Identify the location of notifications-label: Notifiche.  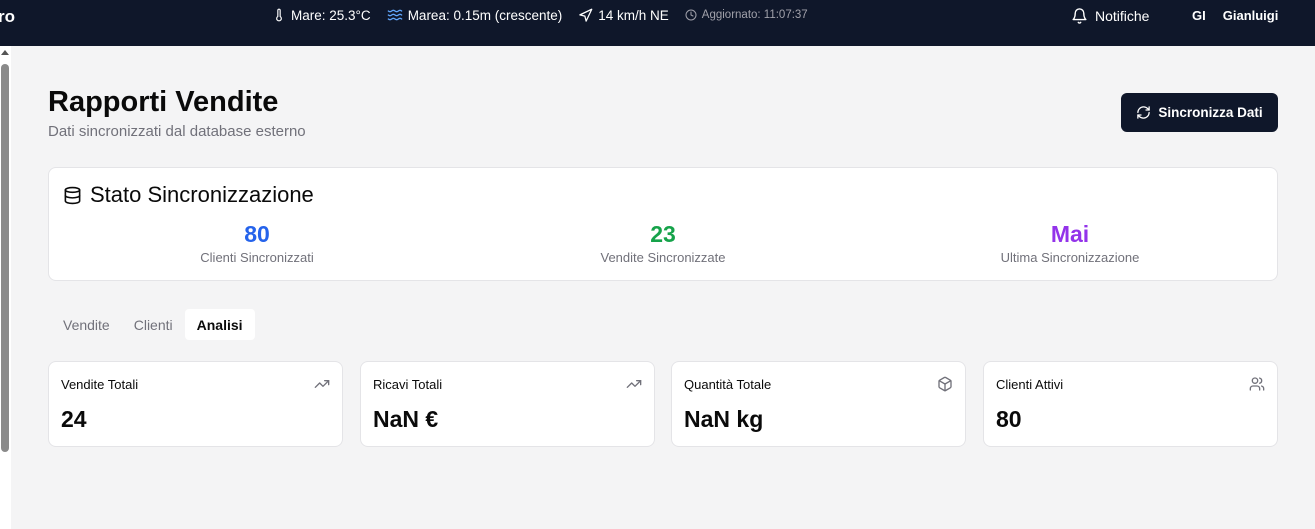
(1122, 16).